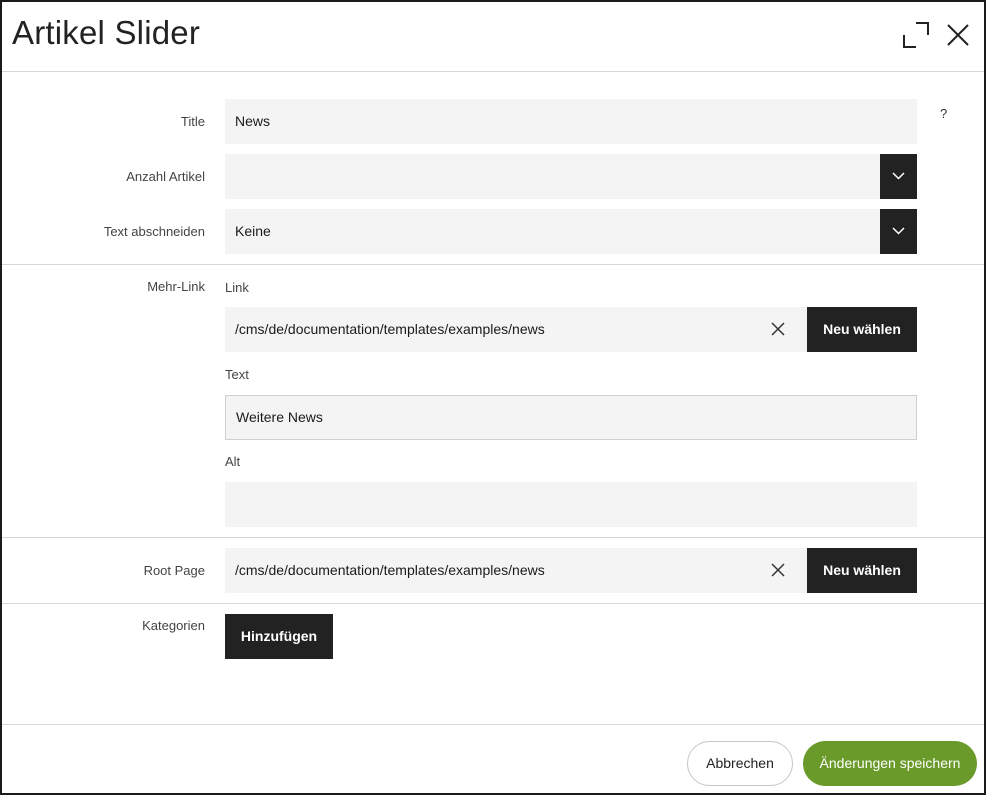 The height and width of the screenshot is (795, 986). I want to click on text-abschneiden-label: Text abschneiden, so click(154, 231).